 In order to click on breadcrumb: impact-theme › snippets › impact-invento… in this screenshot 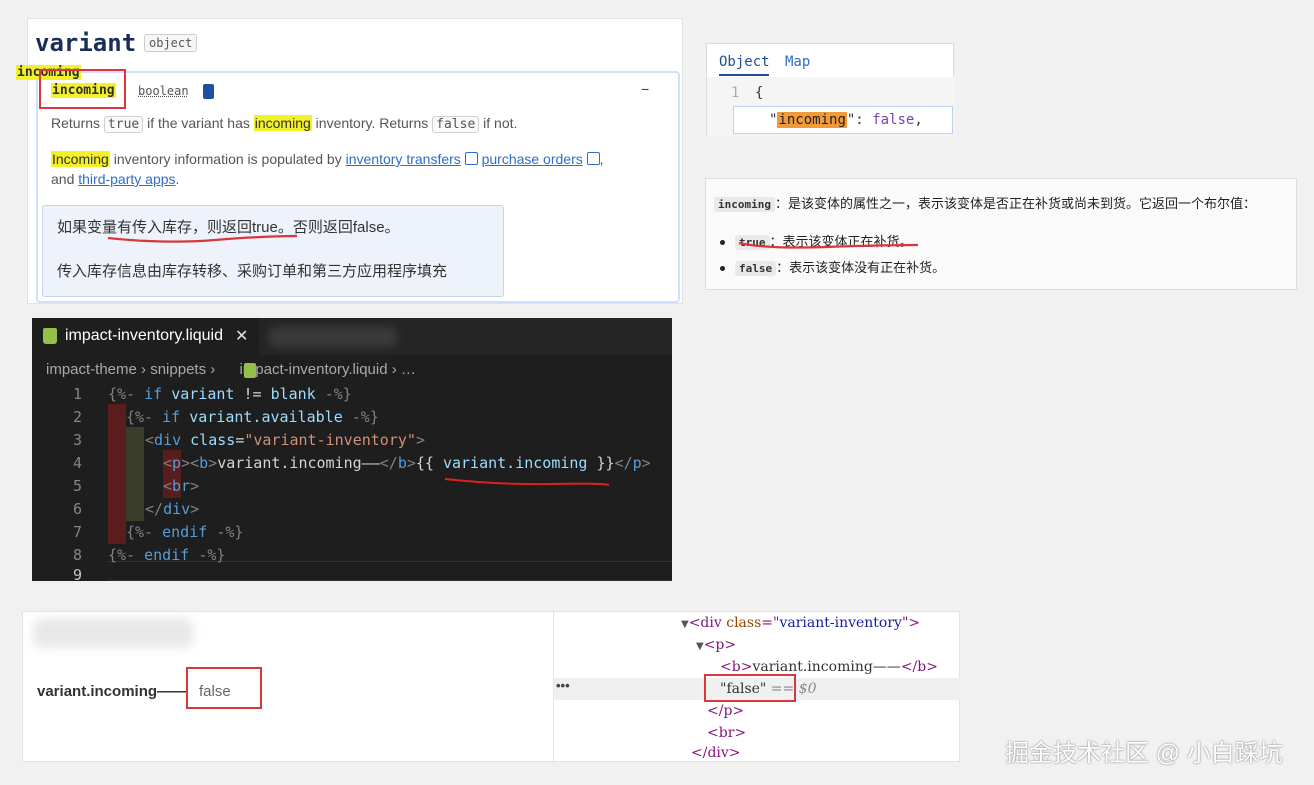, I will do `click(231, 369)`.